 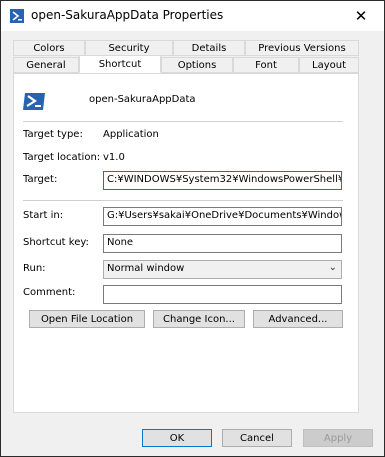 I want to click on tab-details: Details, so click(x=209, y=48).